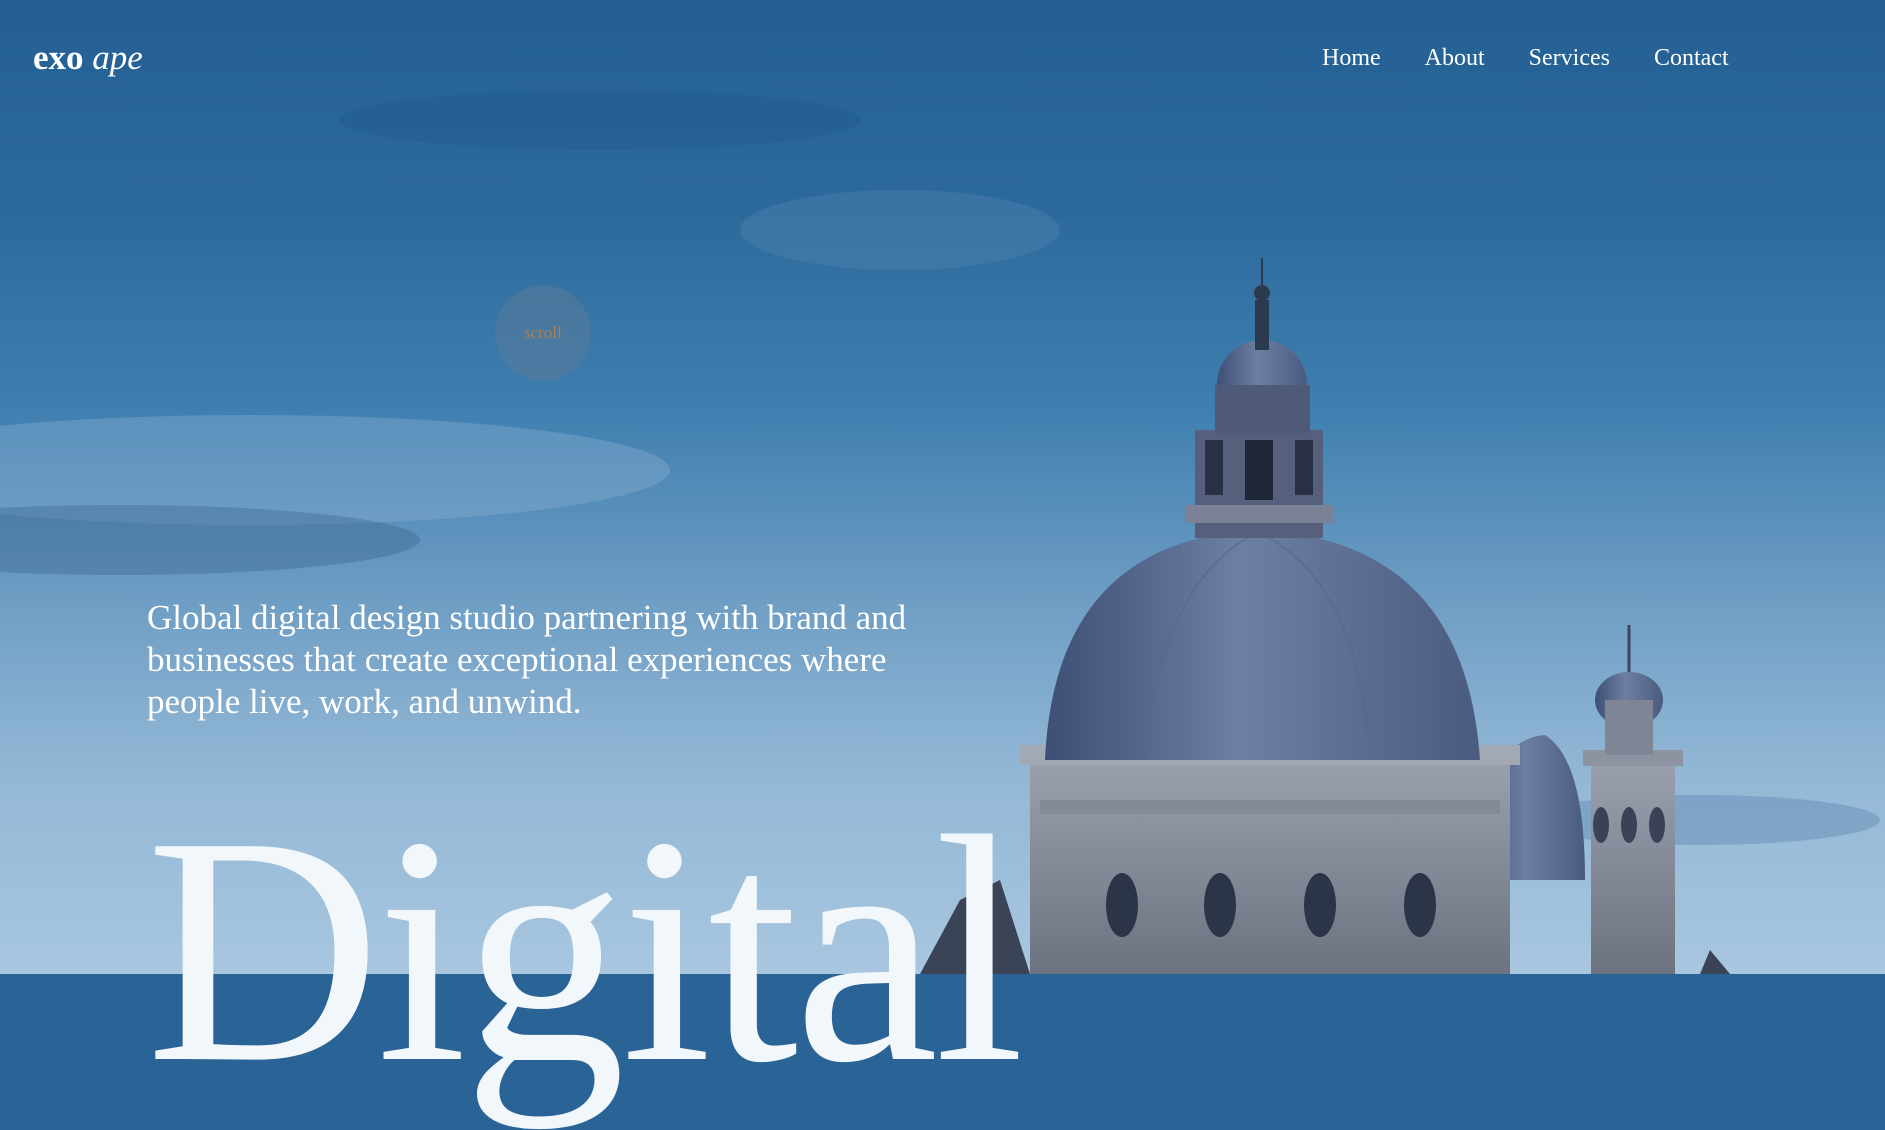 The height and width of the screenshot is (1130, 1885). I want to click on nav-about-link: About, so click(1455, 58).